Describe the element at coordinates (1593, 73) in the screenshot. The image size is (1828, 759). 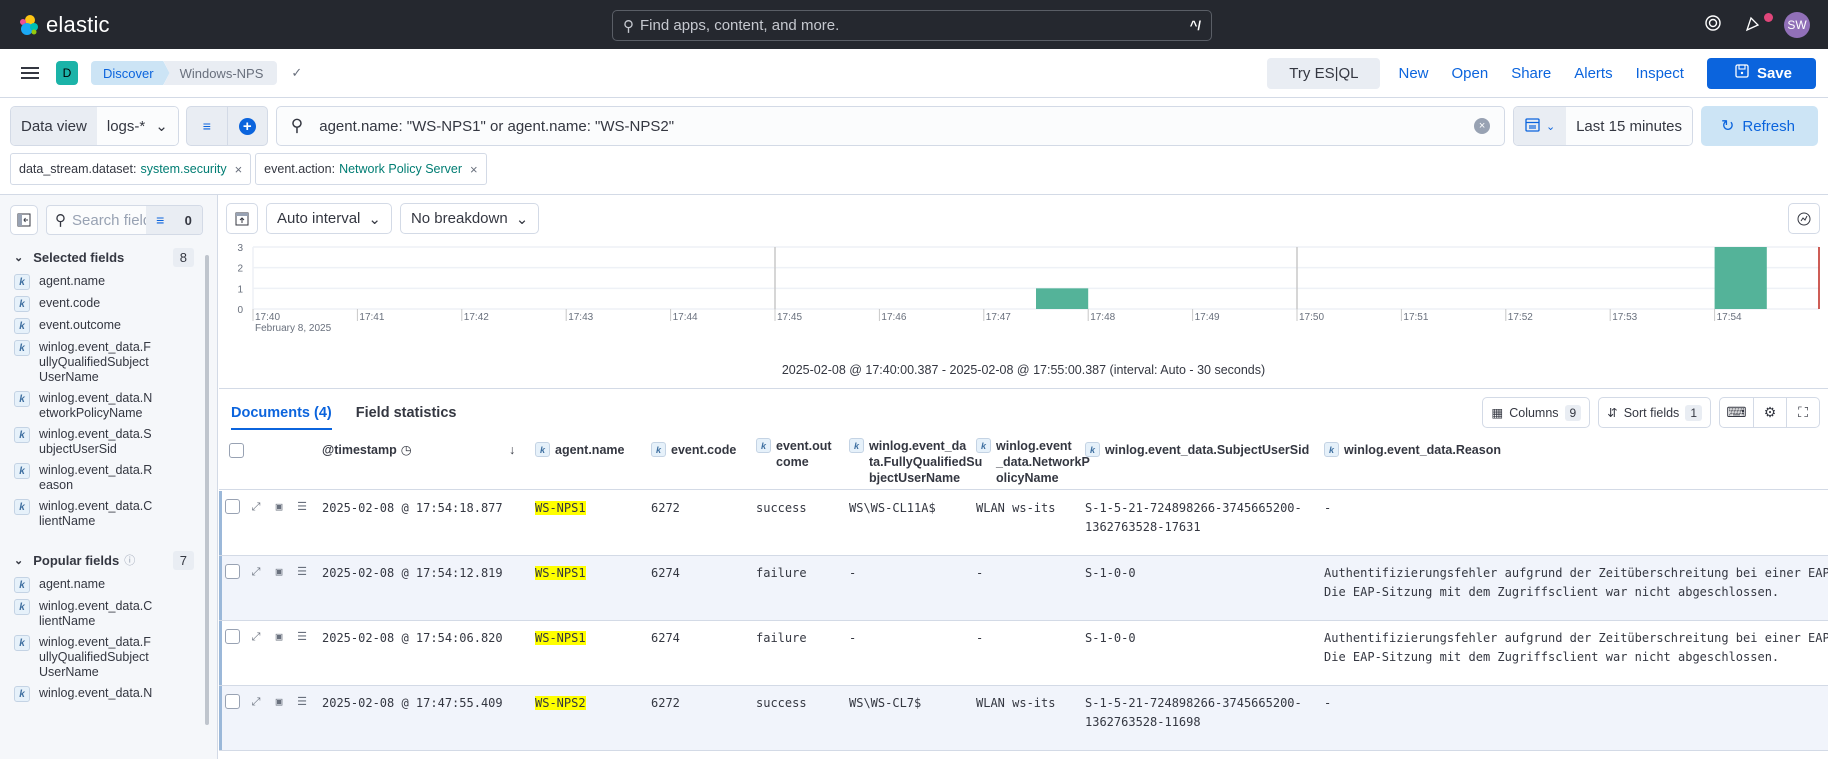
I see `alerts-button: Alerts` at that location.